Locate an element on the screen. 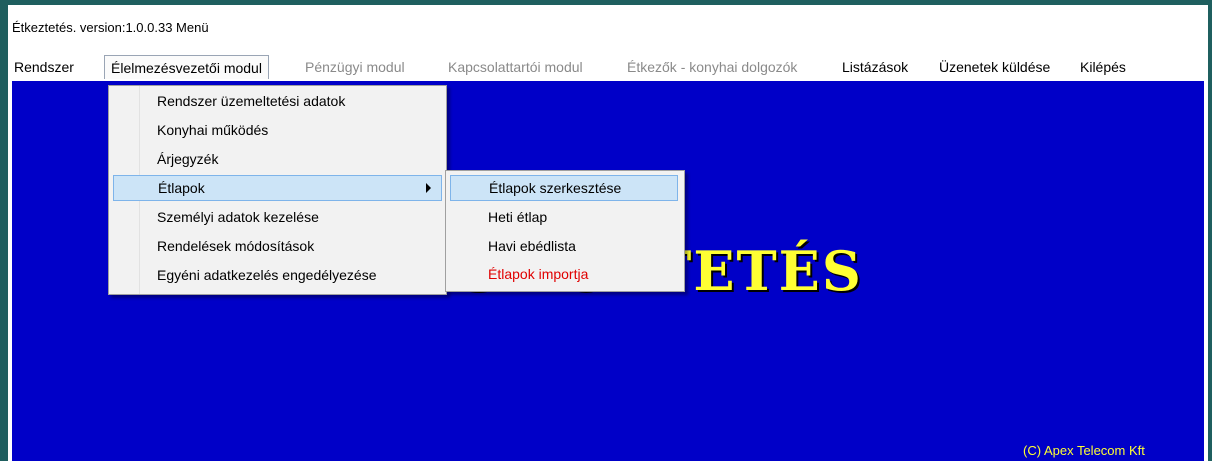 This screenshot has width=1212, height=461. menu-uzenetek-kuldese: Üzenetek küldése is located at coordinates (994, 67).